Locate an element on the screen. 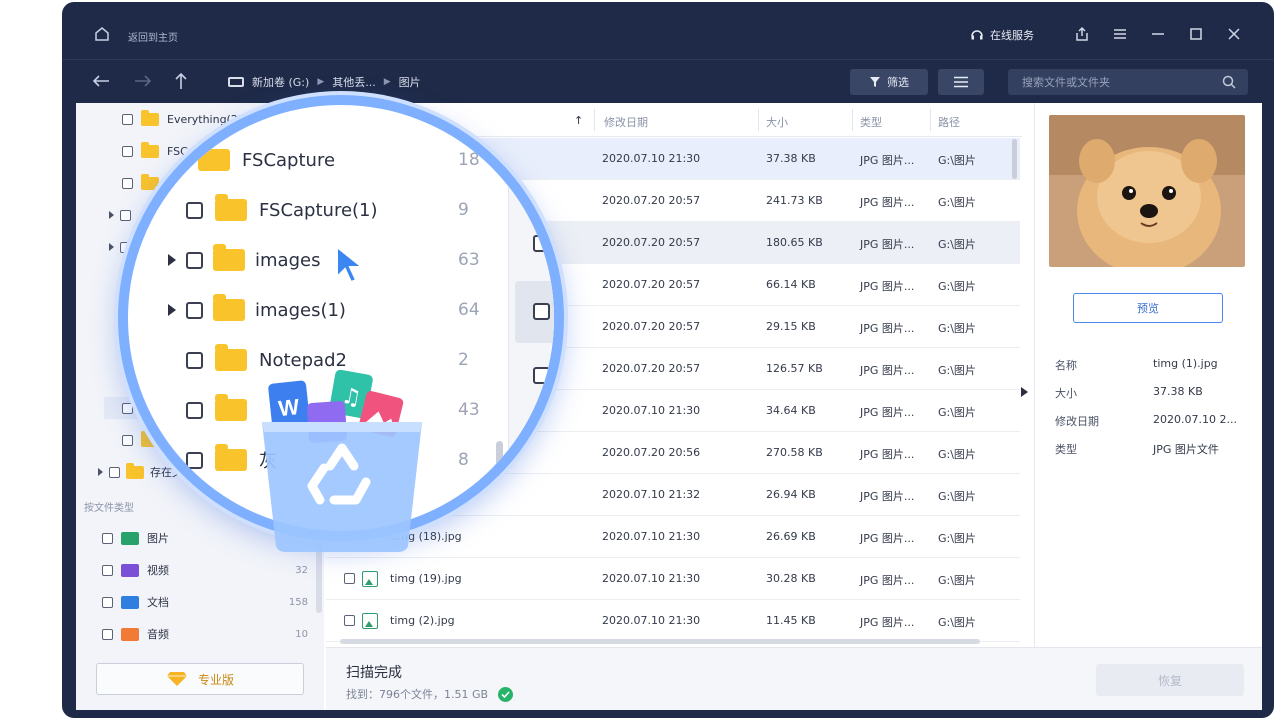 The height and width of the screenshot is (720, 1280). drive-icon is located at coordinates (236, 82).